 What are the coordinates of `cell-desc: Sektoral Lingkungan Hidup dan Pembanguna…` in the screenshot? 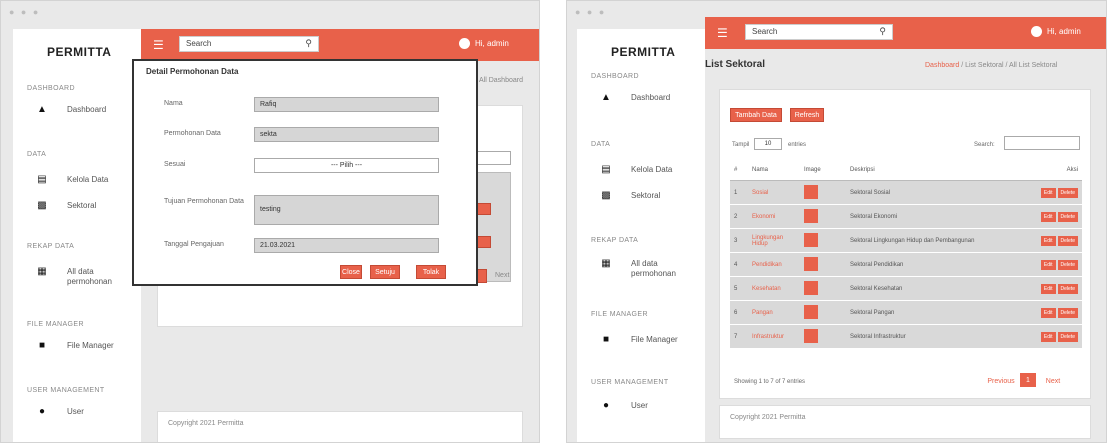 It's located at (925, 240).